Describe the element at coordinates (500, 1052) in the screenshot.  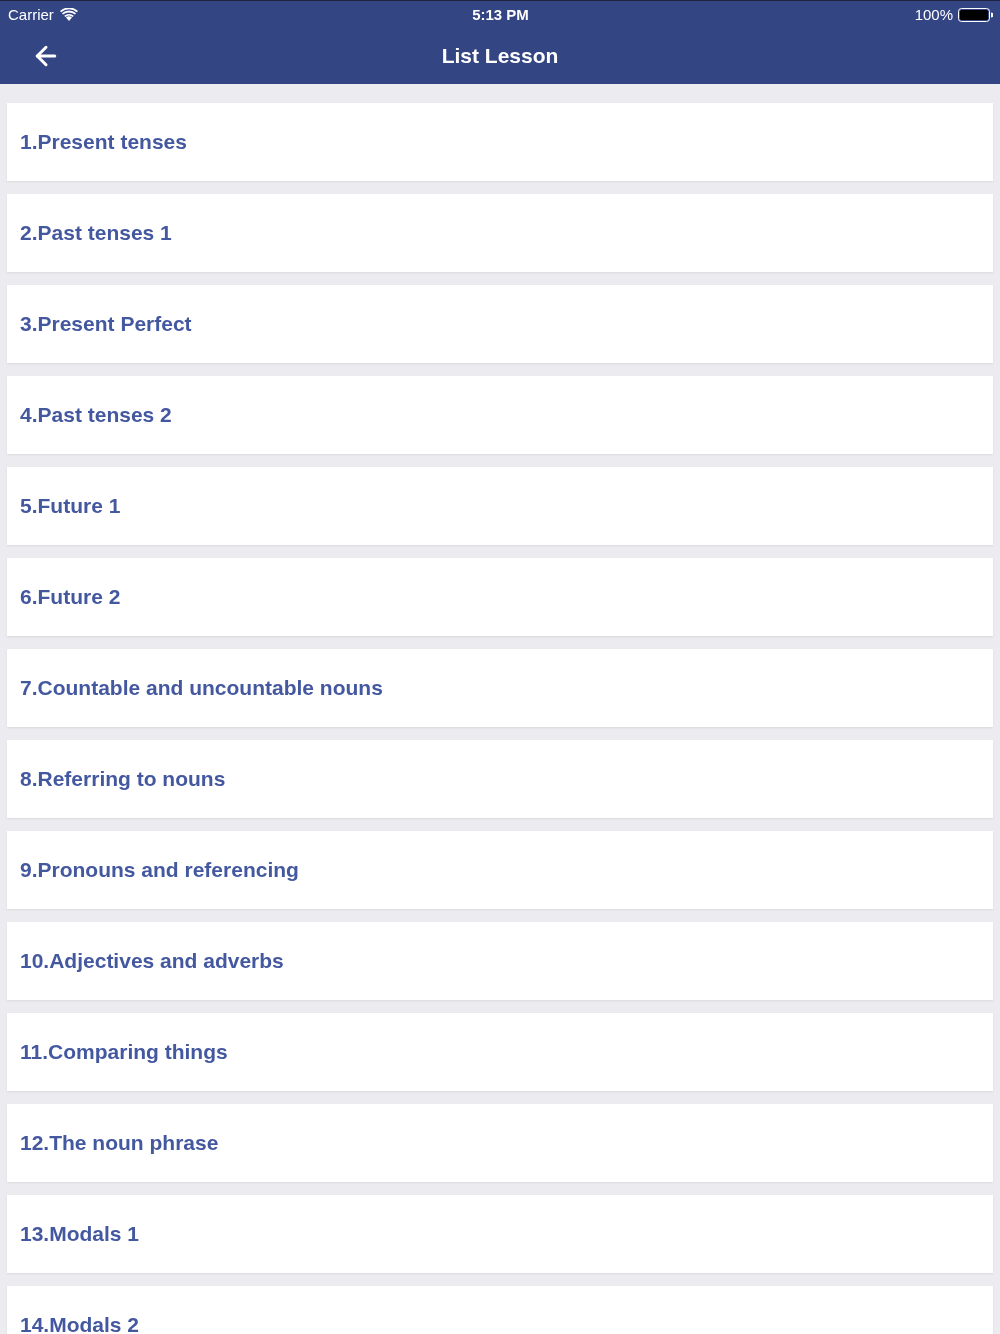
I see `lesson-item: 11.Comparing things` at that location.